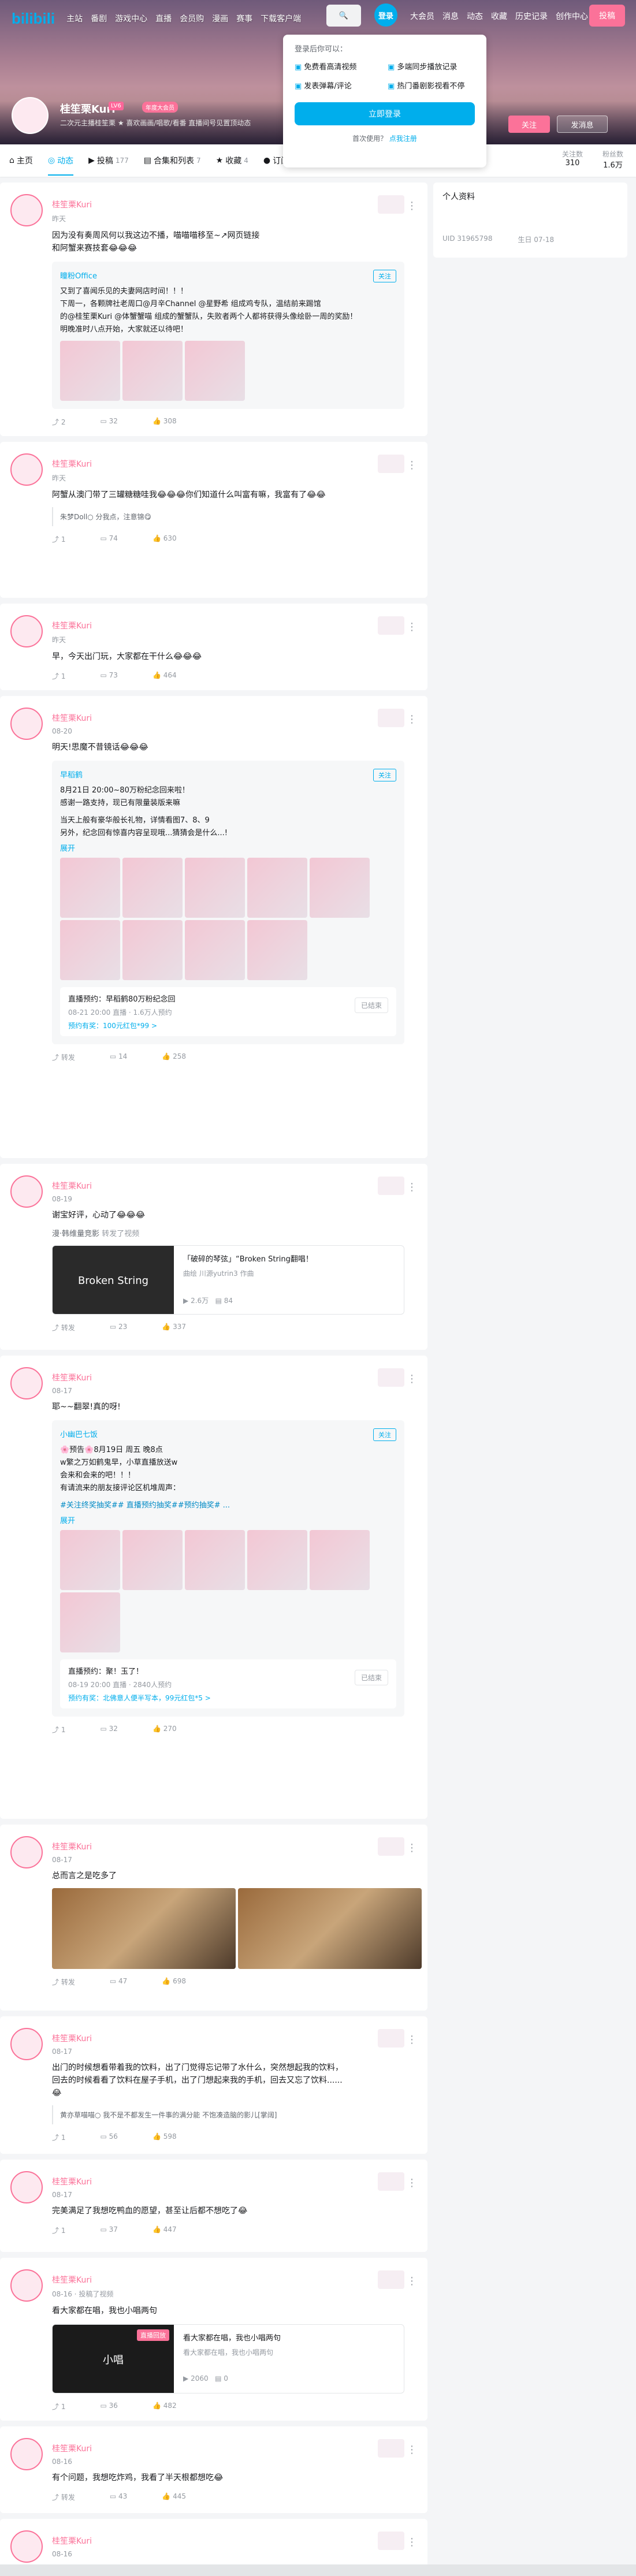  What do you see at coordinates (60, 165) in the screenshot?
I see `tab-dynamic: ◎ 动态` at bounding box center [60, 165].